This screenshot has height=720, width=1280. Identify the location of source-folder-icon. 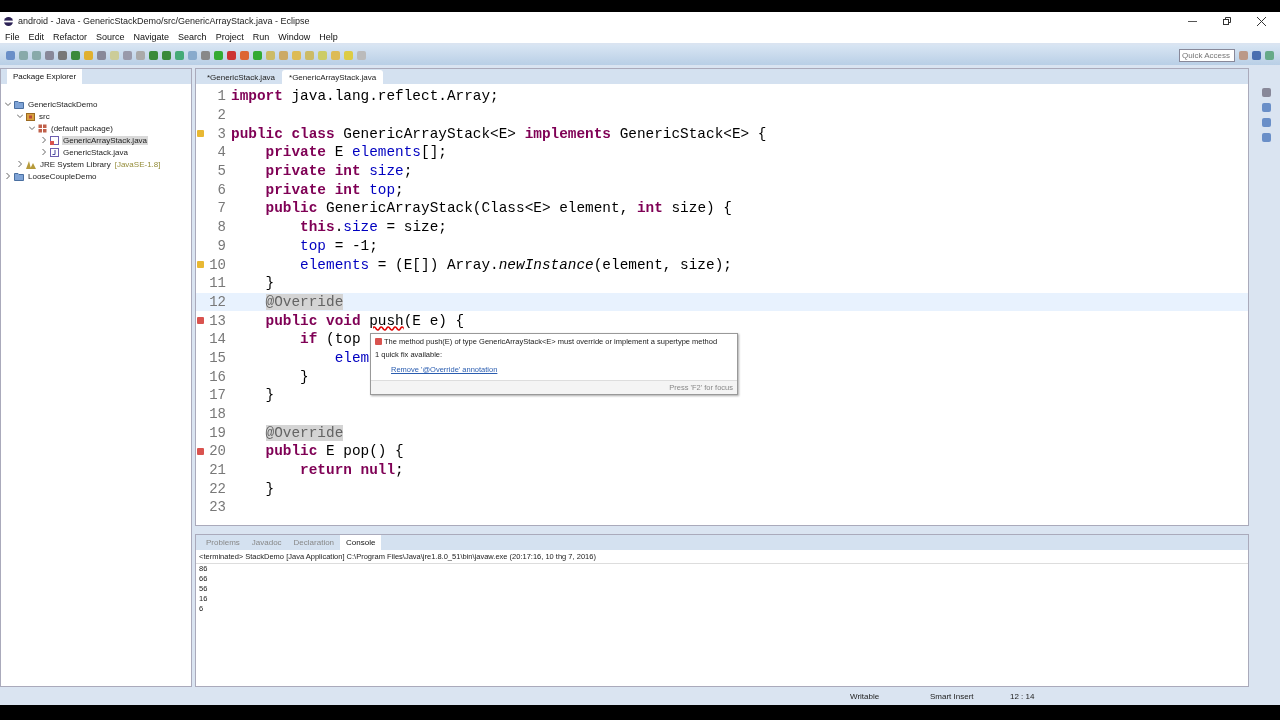
(30, 116).